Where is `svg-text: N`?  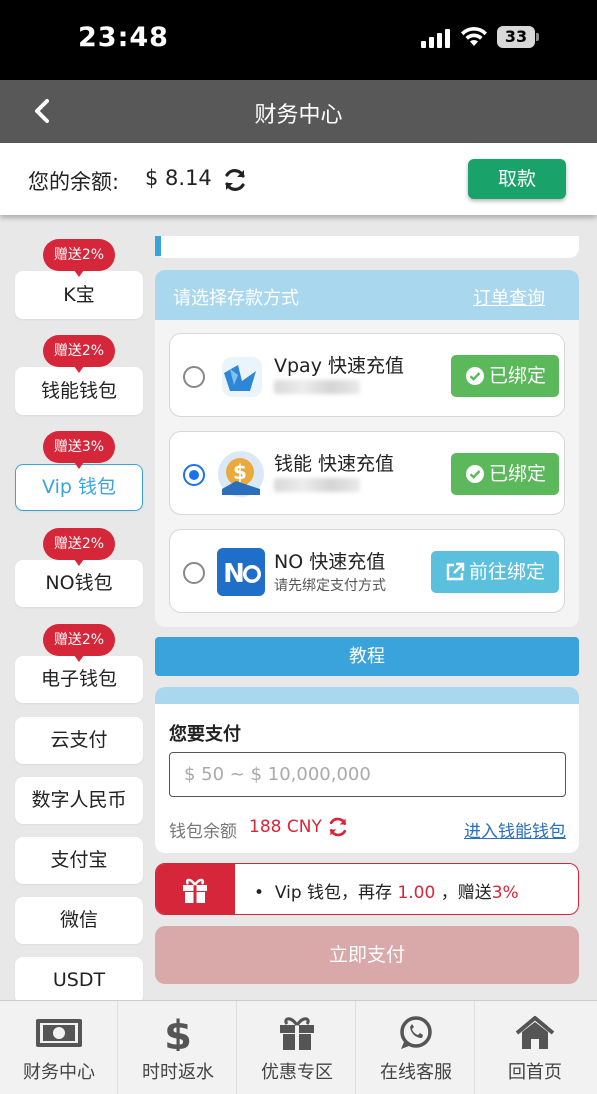
svg-text: N is located at coordinates (234, 574).